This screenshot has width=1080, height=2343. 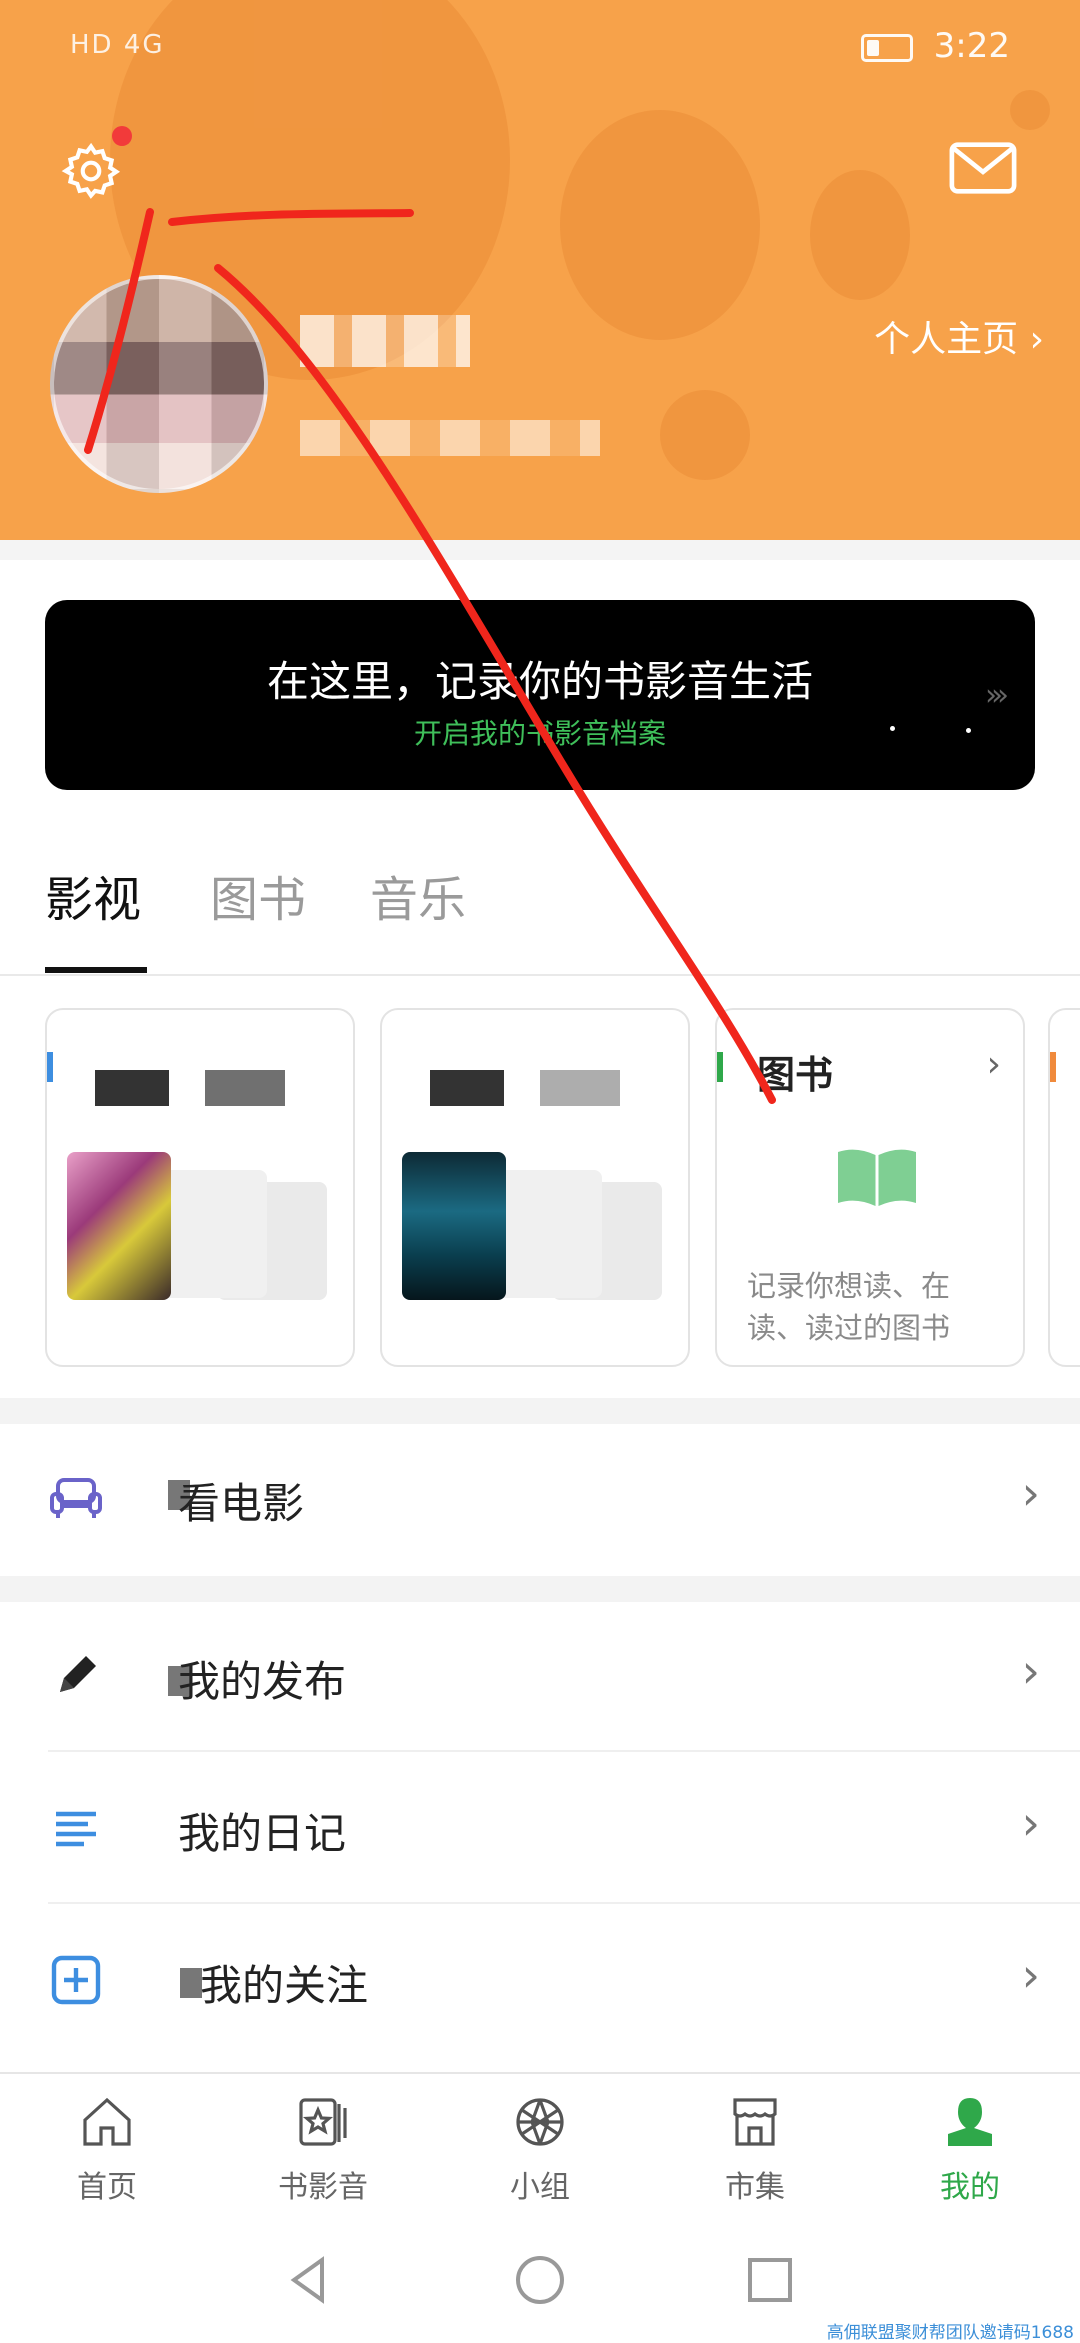 What do you see at coordinates (418, 895) in the screenshot?
I see `tab-music: 音乐` at bounding box center [418, 895].